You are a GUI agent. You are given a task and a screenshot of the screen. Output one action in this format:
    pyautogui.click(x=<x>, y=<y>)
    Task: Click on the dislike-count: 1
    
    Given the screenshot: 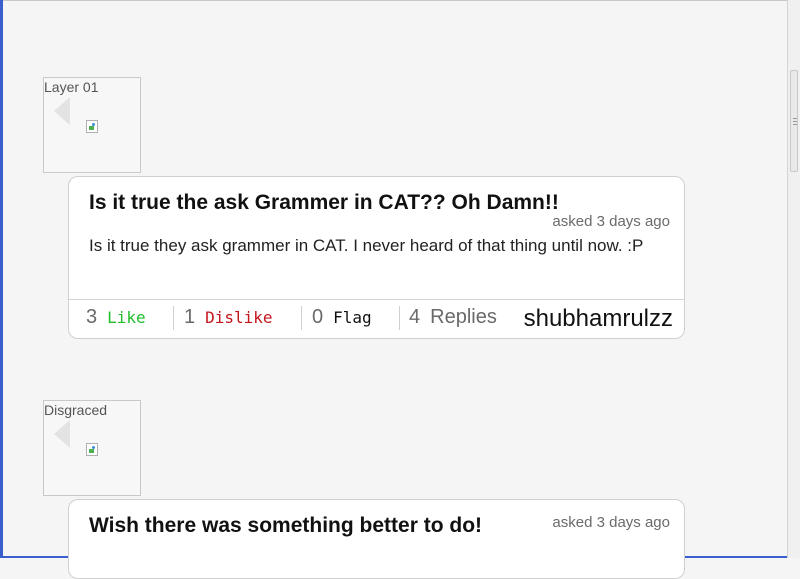 What is the action you would take?
    pyautogui.click(x=190, y=317)
    